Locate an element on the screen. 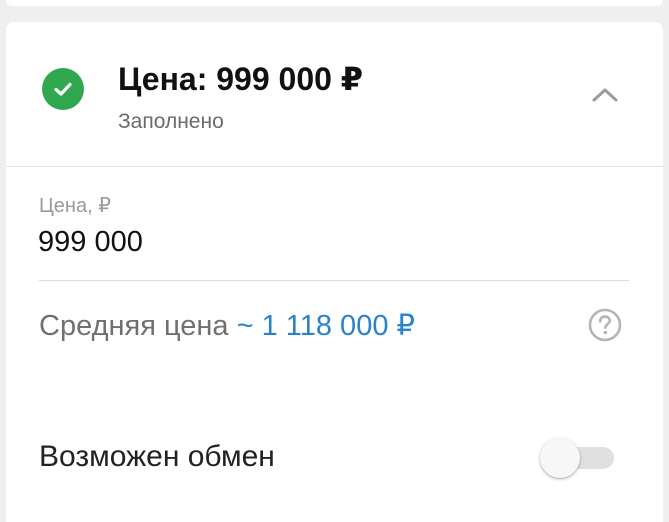 This screenshot has height=522, width=669. average-price-value: ~ 1 118 000 ₽ is located at coordinates (325, 326).